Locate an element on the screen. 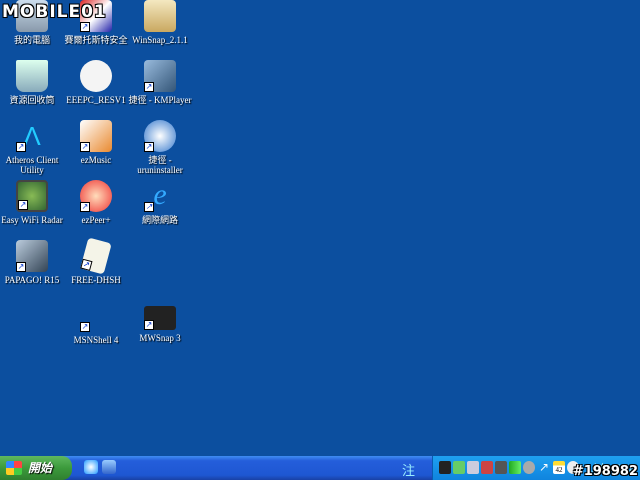 The width and height of the screenshot is (640, 480). internet-explorer-icon: e ↗ is located at coordinates (155, 195).